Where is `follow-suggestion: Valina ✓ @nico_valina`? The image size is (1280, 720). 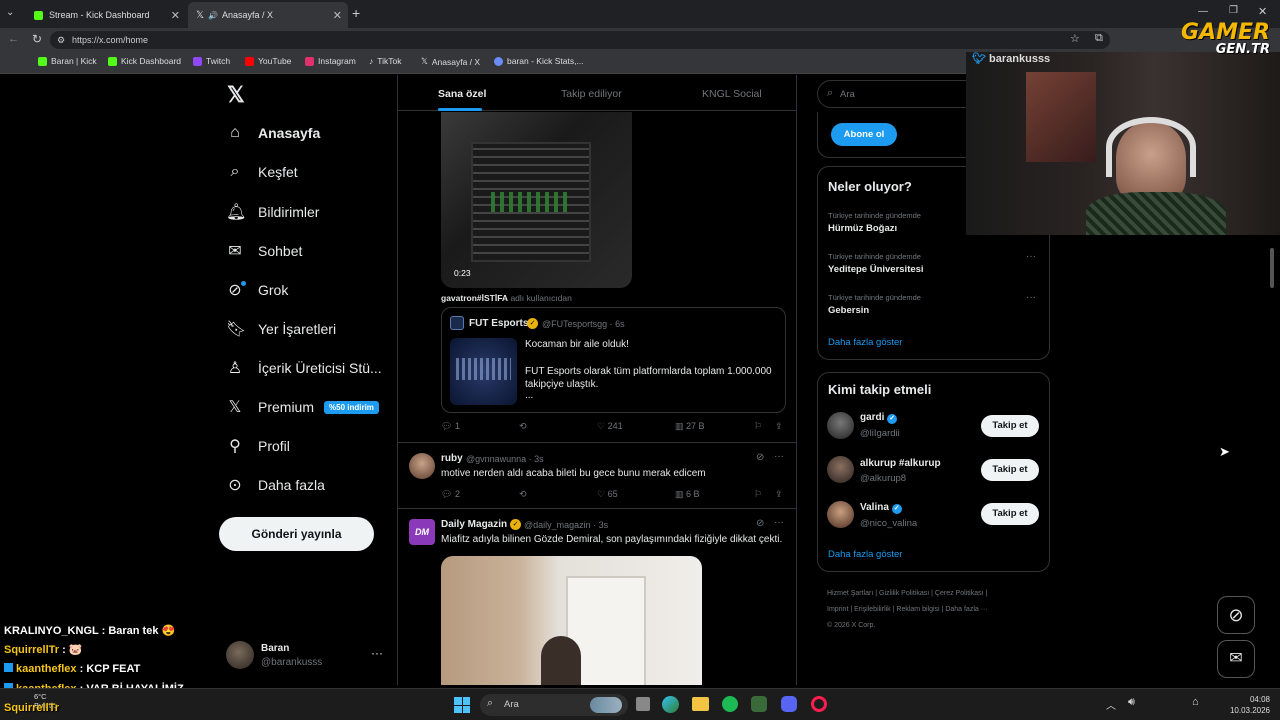 follow-suggestion: Valina ✓ @nico_valina is located at coordinates (902, 516).